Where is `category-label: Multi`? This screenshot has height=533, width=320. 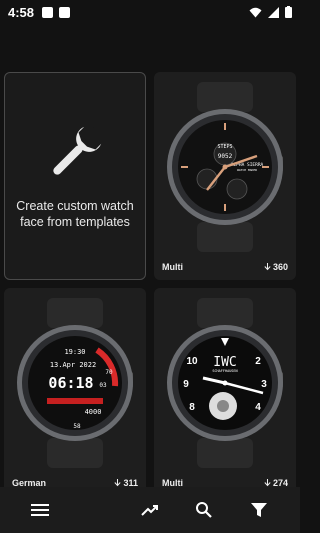
category-label: Multi is located at coordinates (172, 267).